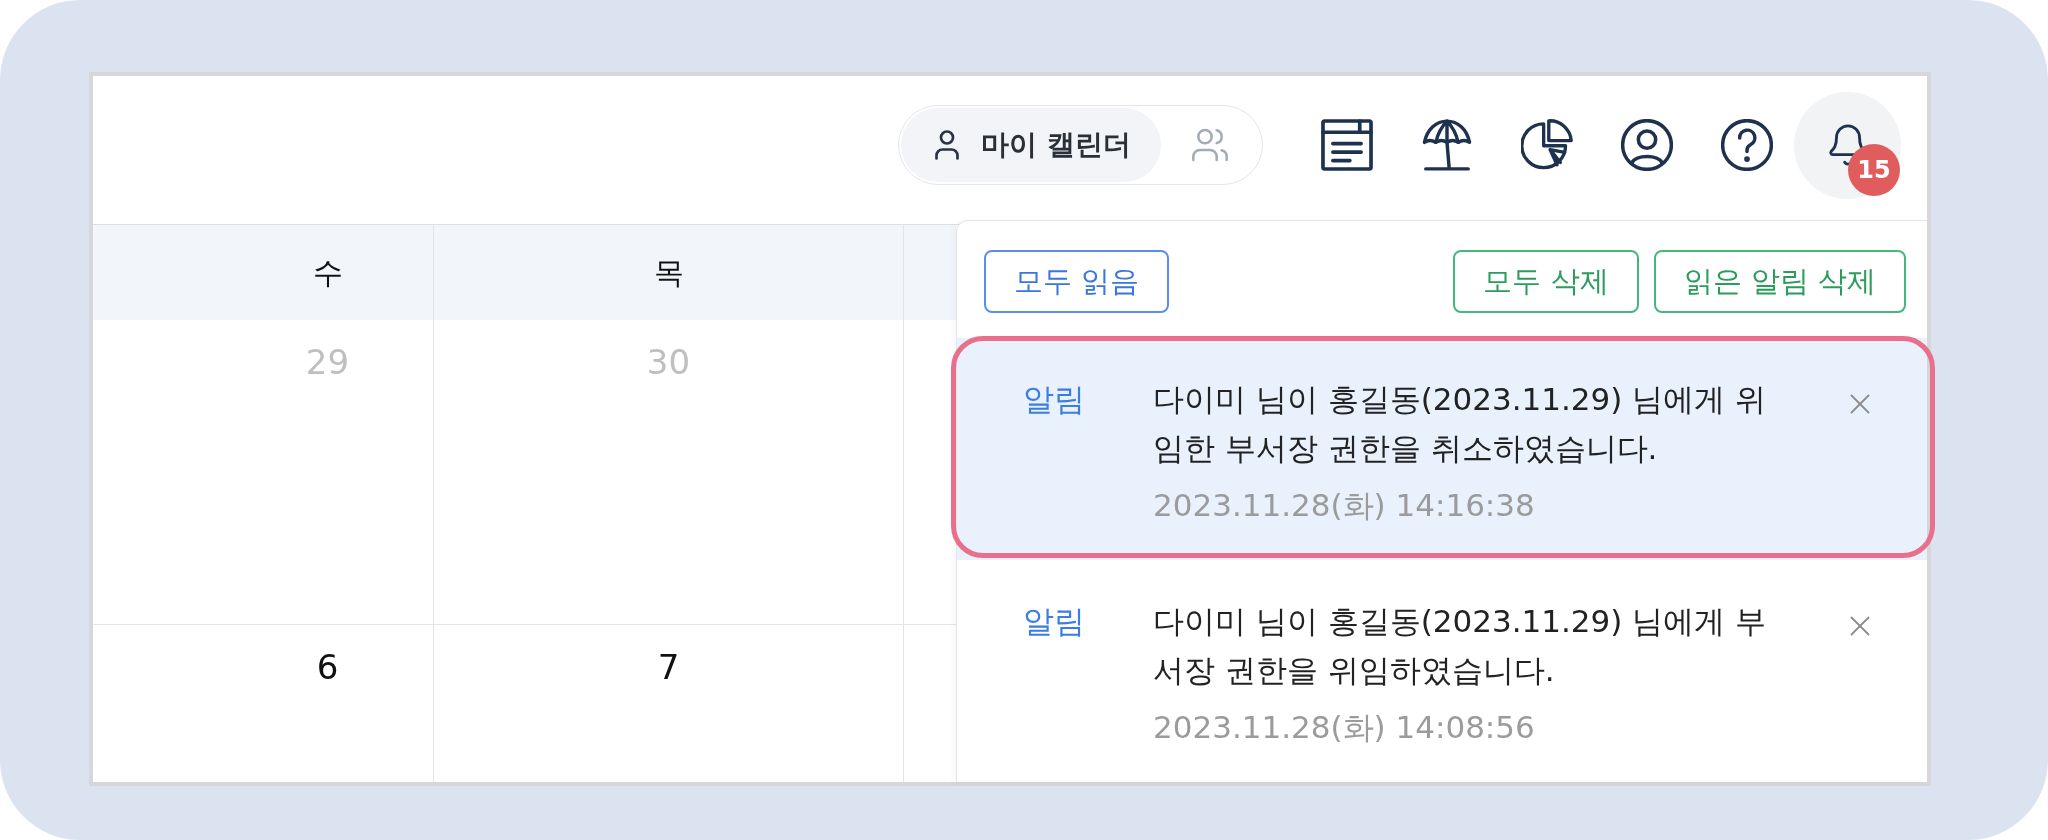 Image resolution: width=2048 pixels, height=840 pixels. What do you see at coordinates (1347, 145) in the screenshot?
I see `document-list-icon` at bounding box center [1347, 145].